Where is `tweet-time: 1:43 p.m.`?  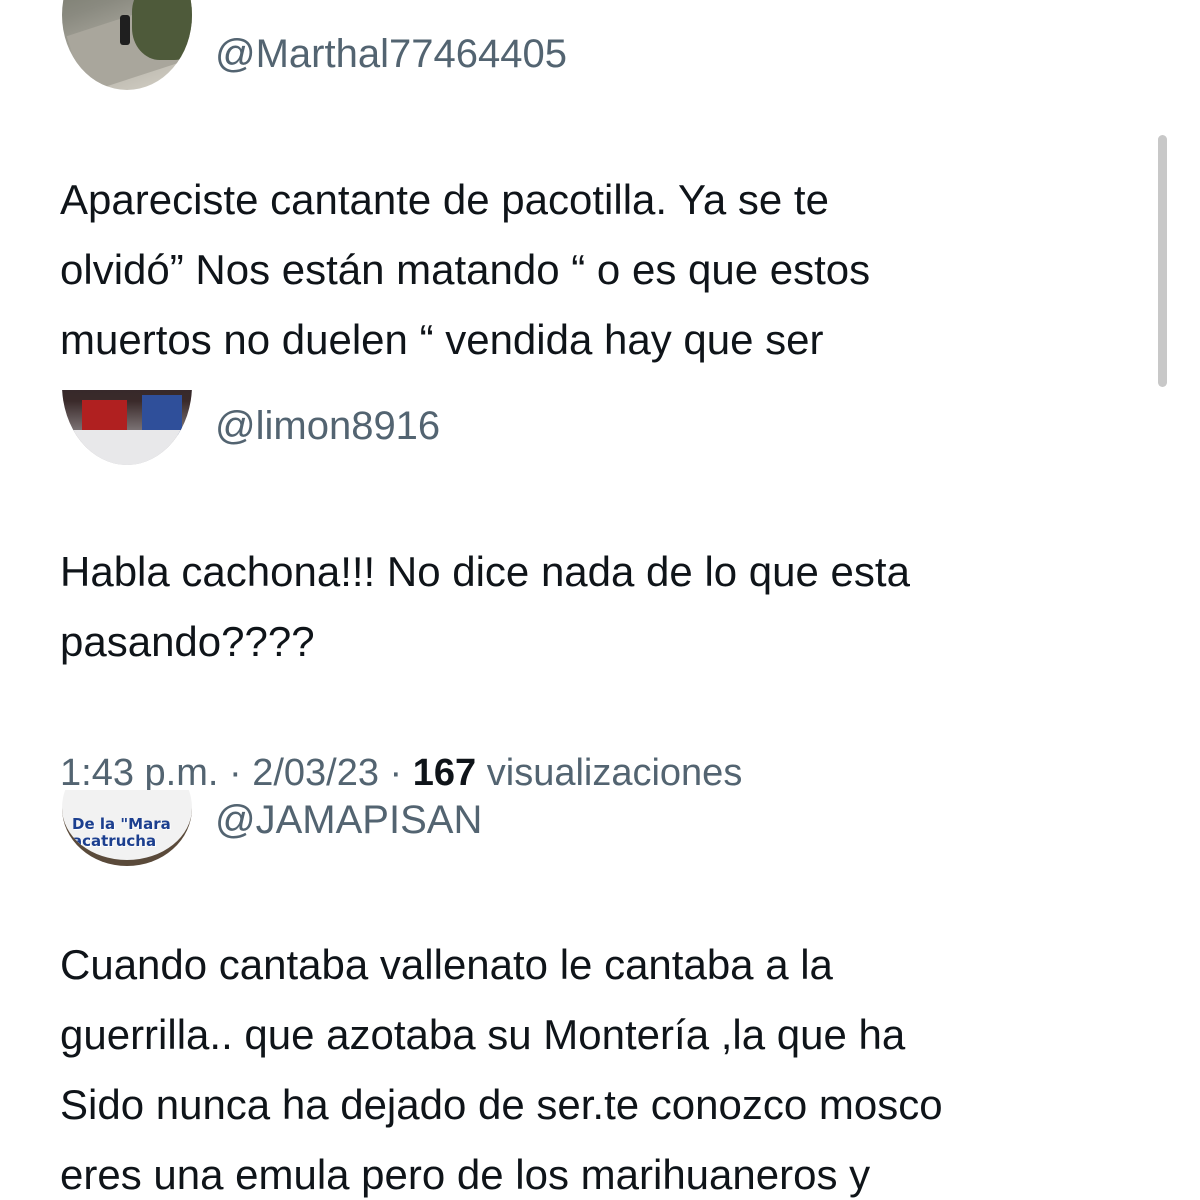 tweet-time: 1:43 p.m. is located at coordinates (139, 771).